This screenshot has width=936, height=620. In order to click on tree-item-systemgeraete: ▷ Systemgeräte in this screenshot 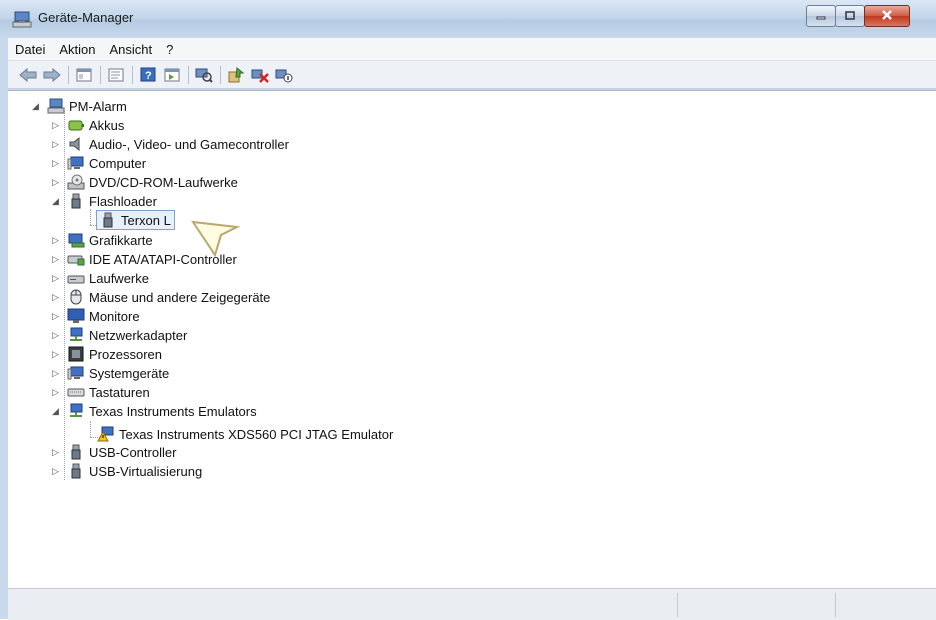, I will do `click(110, 373)`.